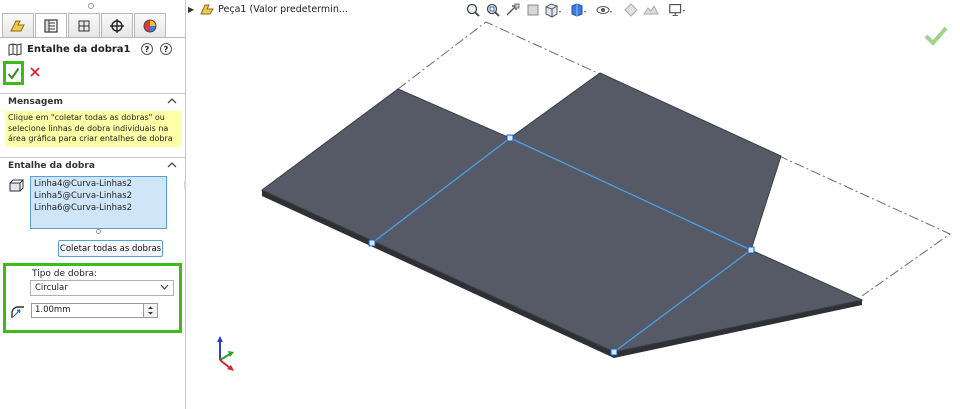 The height and width of the screenshot is (409, 960). I want to click on property-manager-icon, so click(51, 26).